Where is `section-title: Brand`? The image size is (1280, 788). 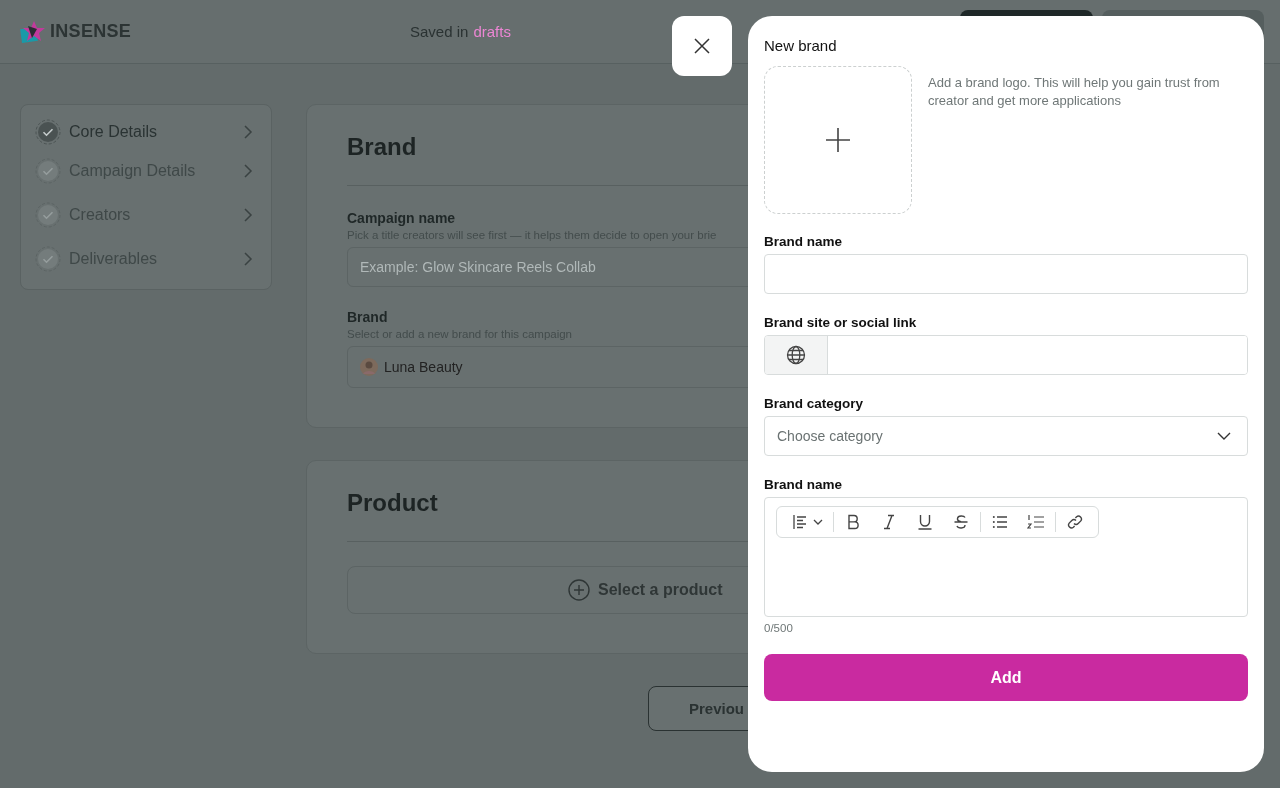 section-title: Brand is located at coordinates (382, 147).